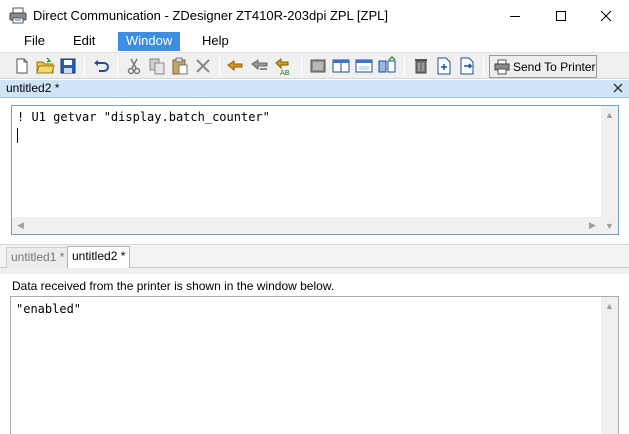  Describe the element at coordinates (467, 66) in the screenshot. I see `export-icon` at that location.